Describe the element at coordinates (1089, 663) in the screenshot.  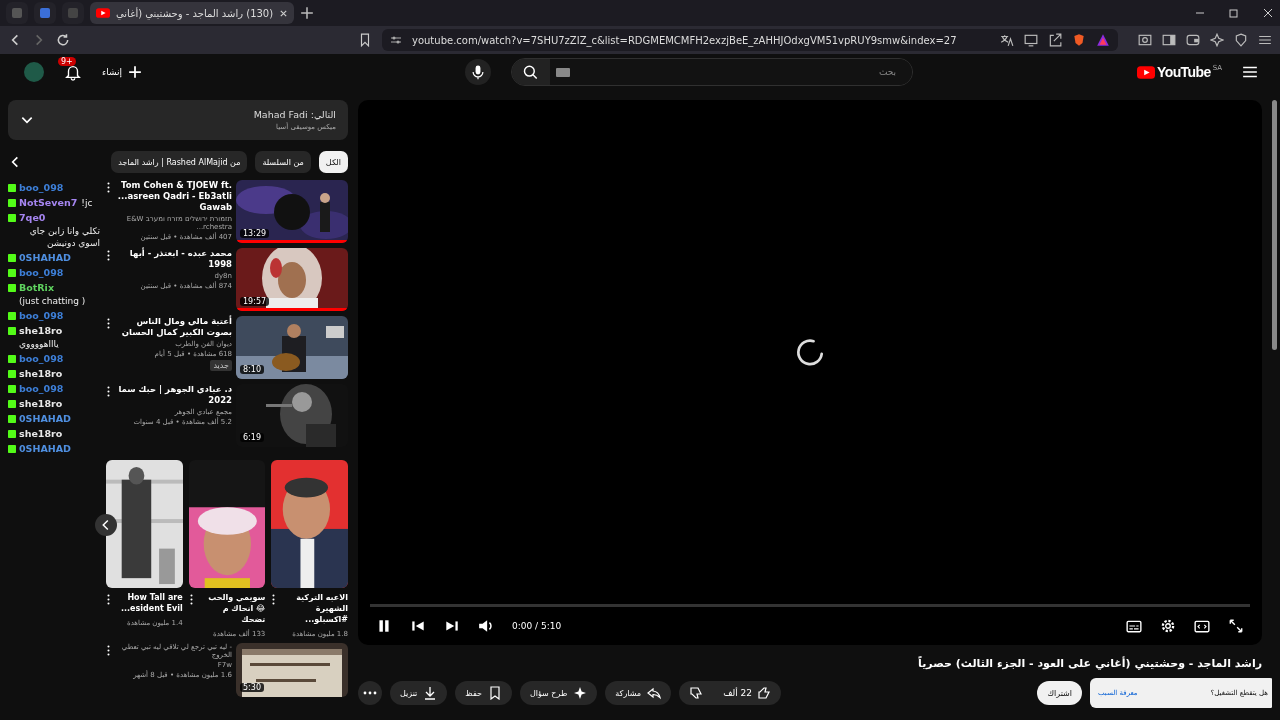
I see `video-title: راشد الماجد - وحشتيني (أغاني على العود - الجزء الثالث) حصرياً` at that location.